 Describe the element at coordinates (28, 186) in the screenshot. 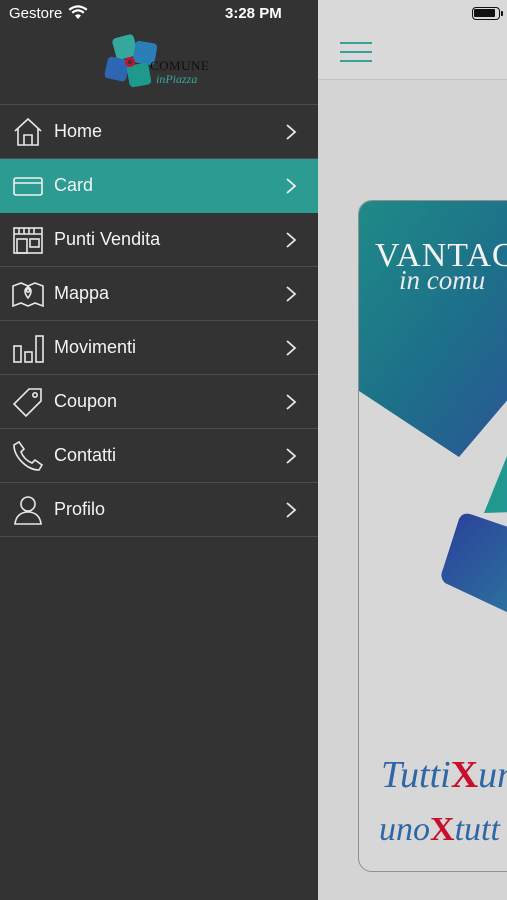

I see `card-icon` at that location.